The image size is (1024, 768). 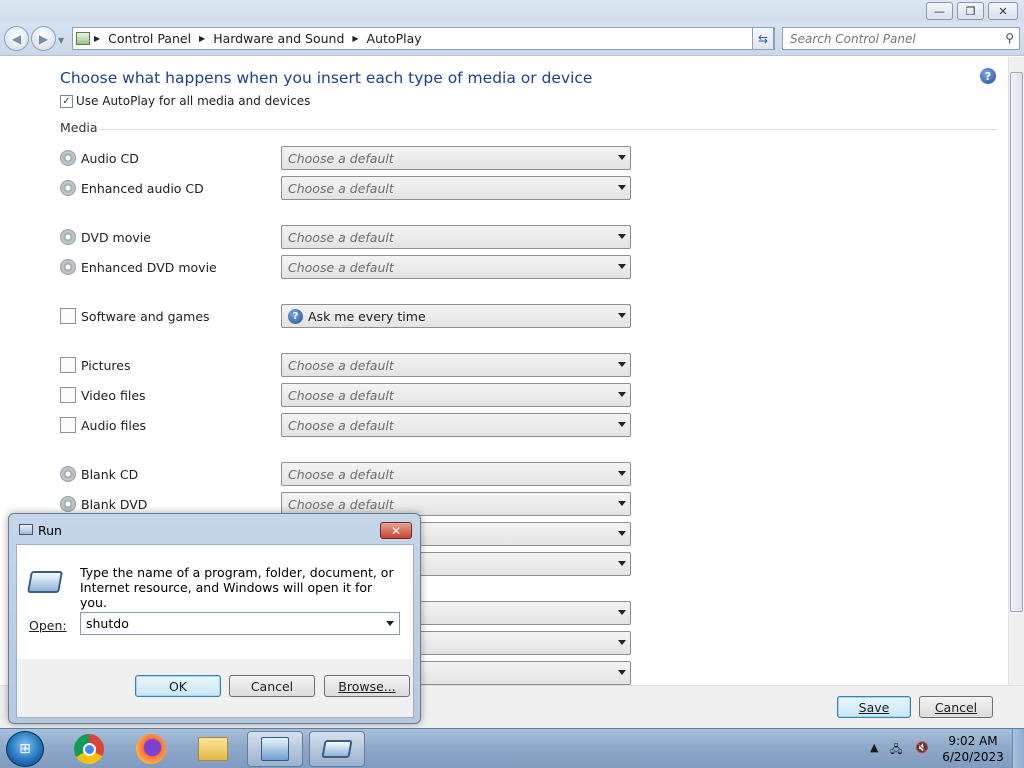 What do you see at coordinates (16, 38) in the screenshot?
I see `back-button: ◀` at bounding box center [16, 38].